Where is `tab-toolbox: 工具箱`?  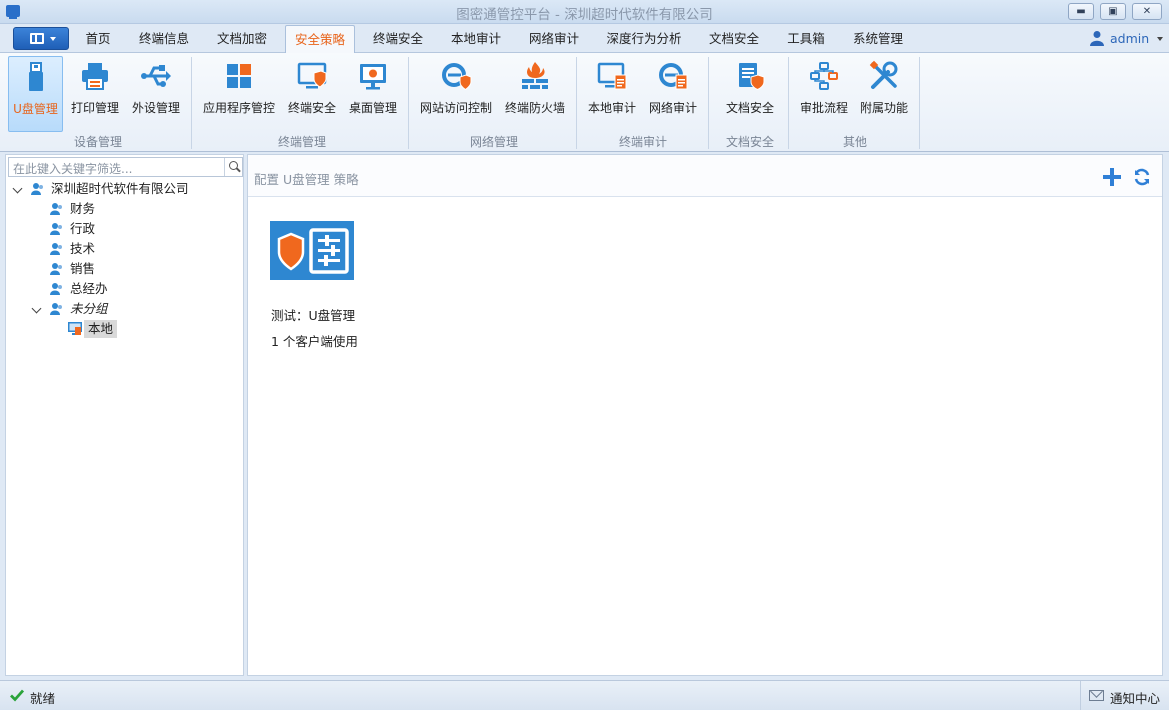 tab-toolbox: 工具箱 is located at coordinates (806, 39).